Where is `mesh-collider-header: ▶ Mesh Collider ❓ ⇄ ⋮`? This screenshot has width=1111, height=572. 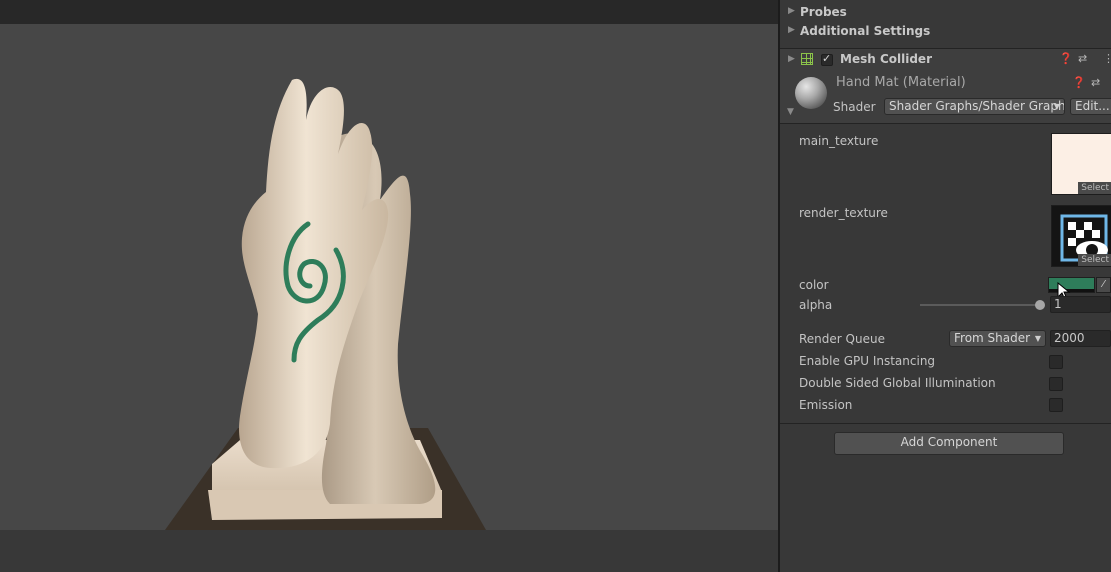 mesh-collider-header: ▶ Mesh Collider ❓ ⇄ ⋮ is located at coordinates (945, 60).